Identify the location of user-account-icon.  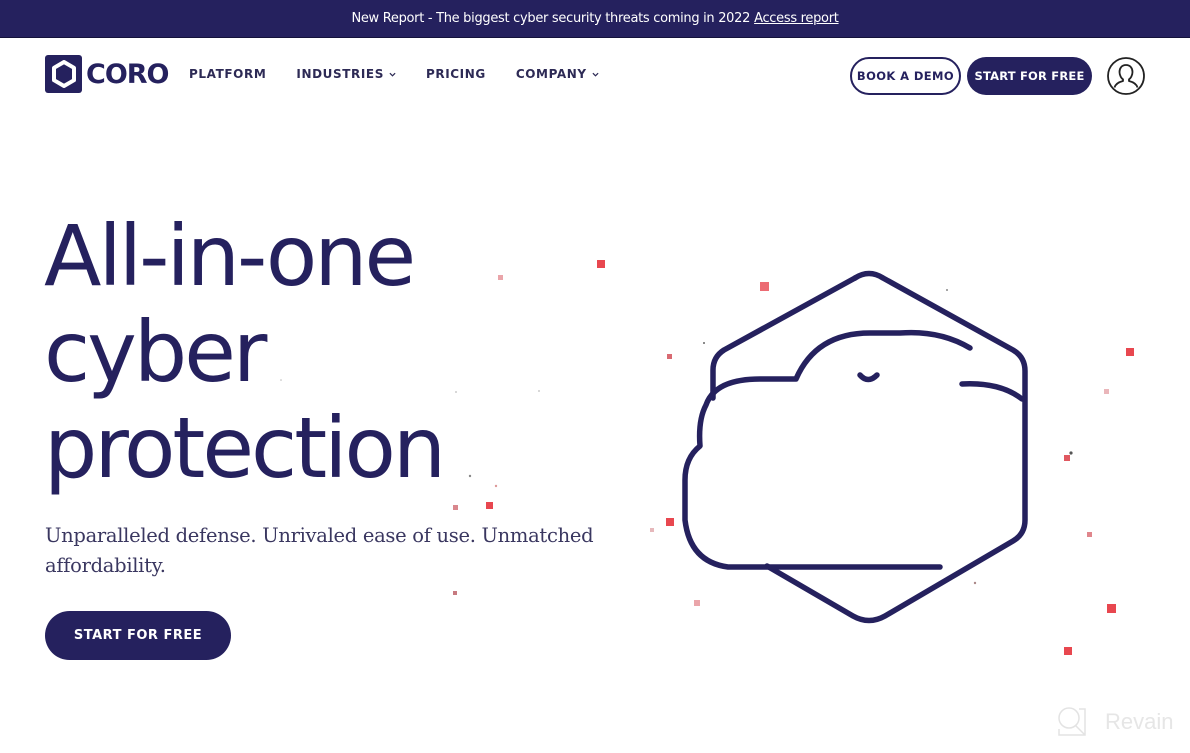
(1126, 76).